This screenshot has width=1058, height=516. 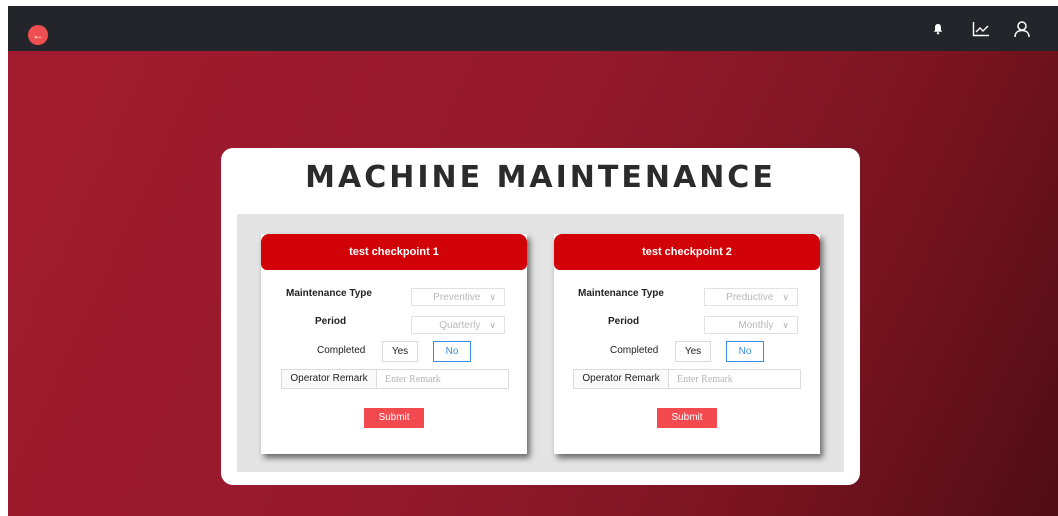 I want to click on maintenance-type-select: Preductive ∨, so click(x=751, y=297).